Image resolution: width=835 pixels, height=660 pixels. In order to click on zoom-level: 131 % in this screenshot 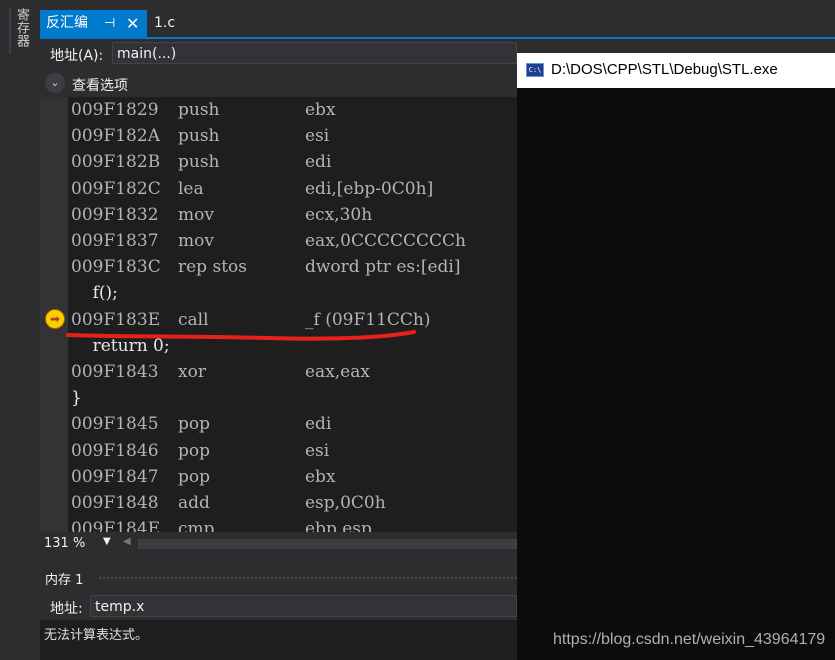, I will do `click(64, 543)`.